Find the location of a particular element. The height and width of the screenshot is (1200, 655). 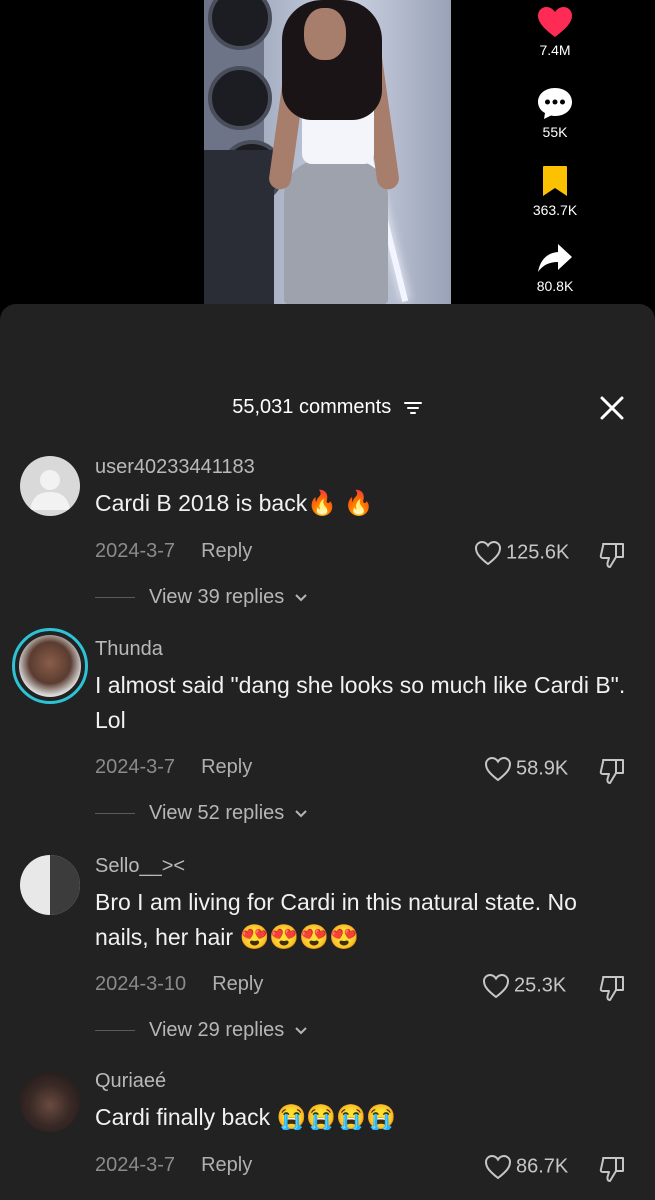

heart-icon is located at coordinates (555, 22).